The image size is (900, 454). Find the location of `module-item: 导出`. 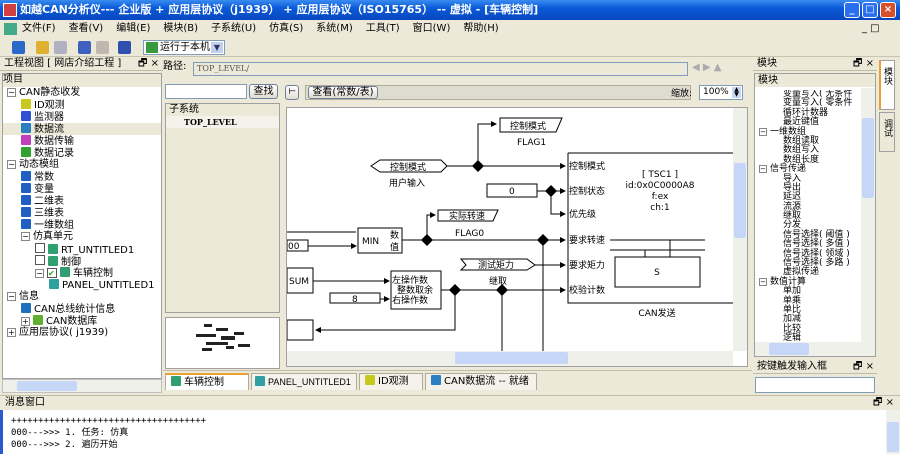

module-item: 导出 is located at coordinates (808, 188).